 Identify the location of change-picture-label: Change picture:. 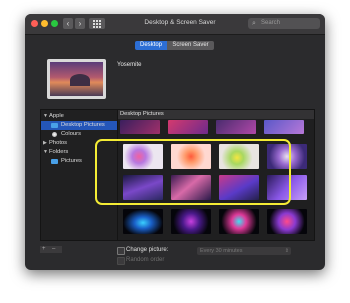
(147, 250).